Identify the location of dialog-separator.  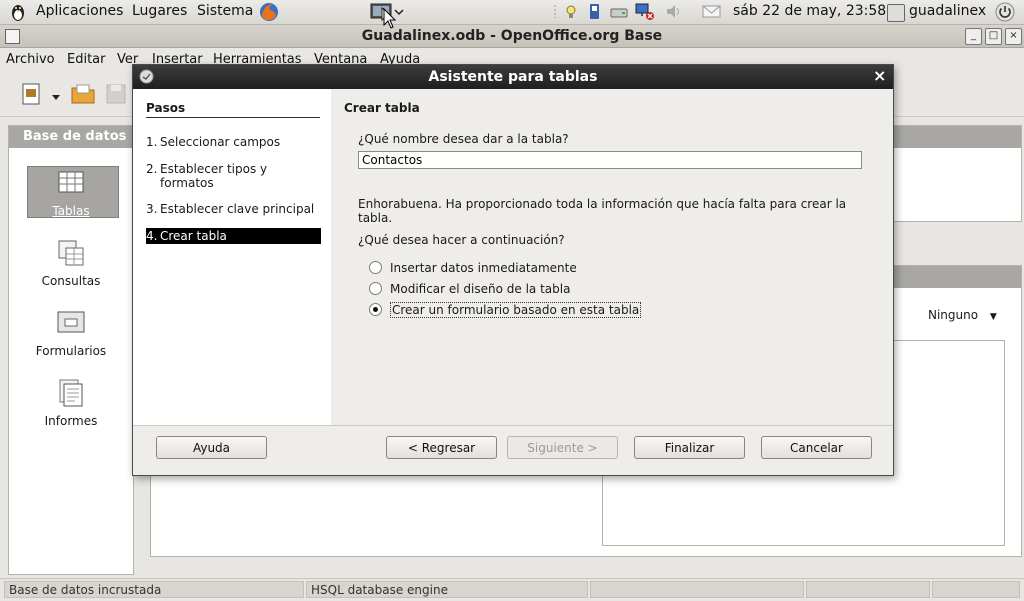
(513, 425).